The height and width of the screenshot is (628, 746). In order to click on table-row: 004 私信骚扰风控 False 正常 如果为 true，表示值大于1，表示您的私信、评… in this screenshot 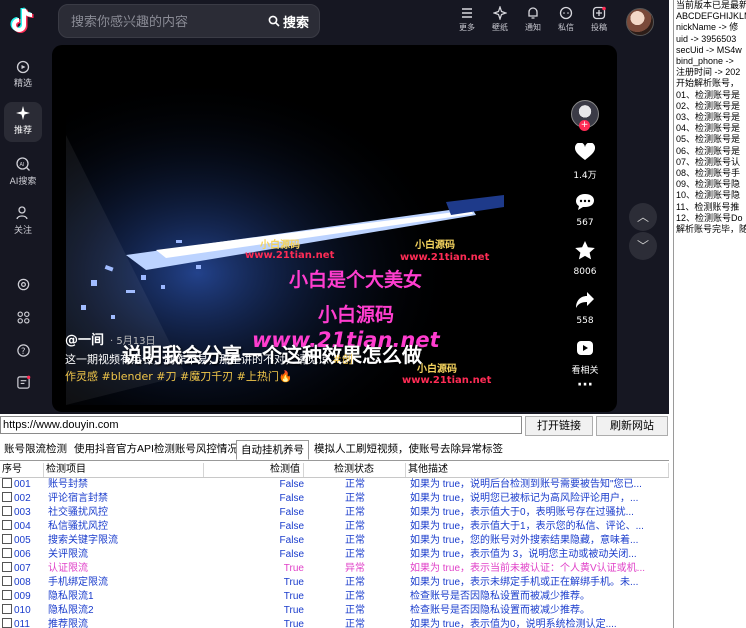, I will do `click(334, 527)`.